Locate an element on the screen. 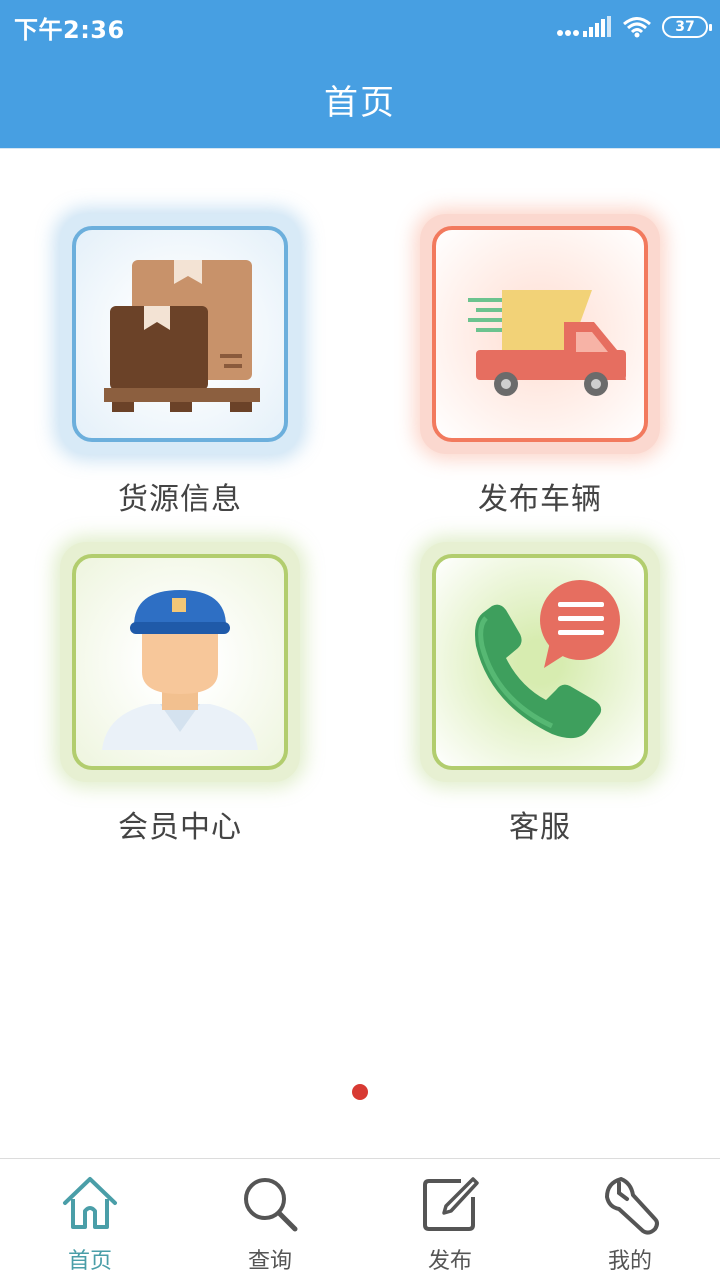  tile-label-cargo: 货源信息 is located at coordinates (180, 499).